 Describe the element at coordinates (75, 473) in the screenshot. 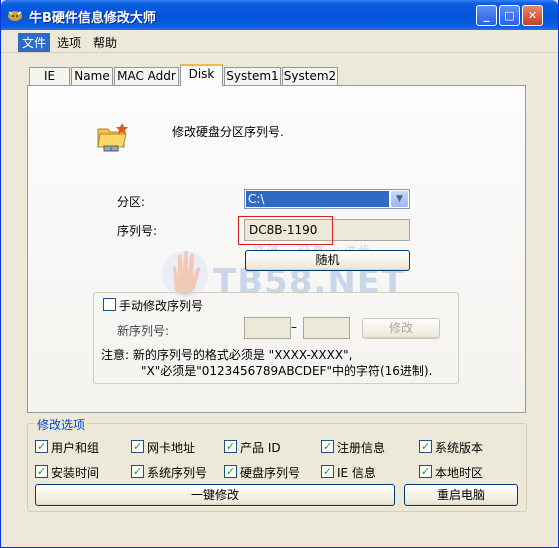

I see `option-install-time-label: 安装时间` at that location.